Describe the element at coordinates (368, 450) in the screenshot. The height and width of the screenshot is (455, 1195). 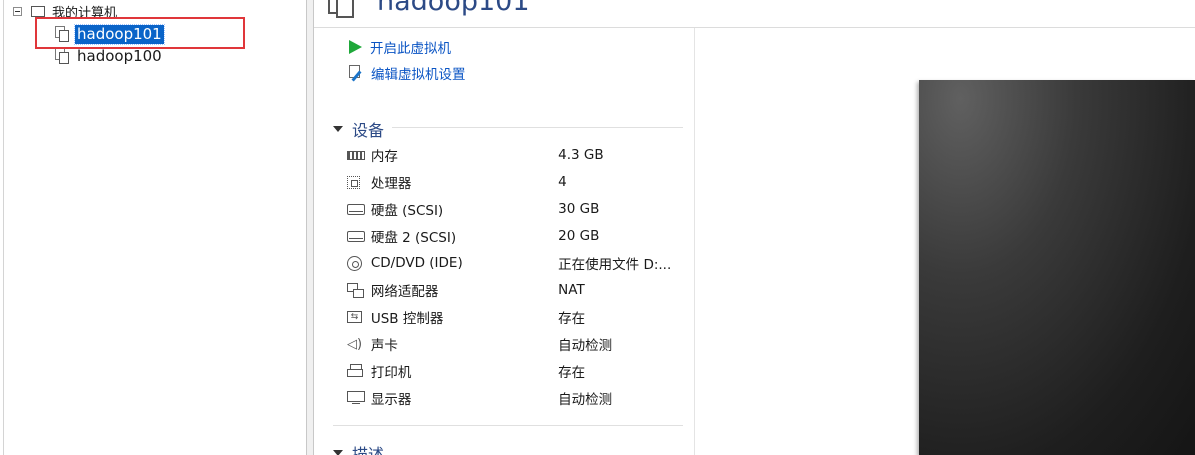
I see `description-section-title: 描述` at that location.